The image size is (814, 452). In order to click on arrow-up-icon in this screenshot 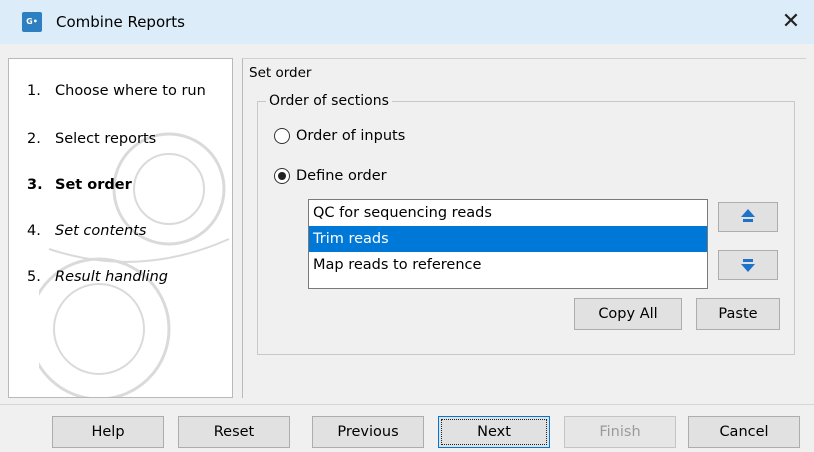, I will do `click(748, 215)`.